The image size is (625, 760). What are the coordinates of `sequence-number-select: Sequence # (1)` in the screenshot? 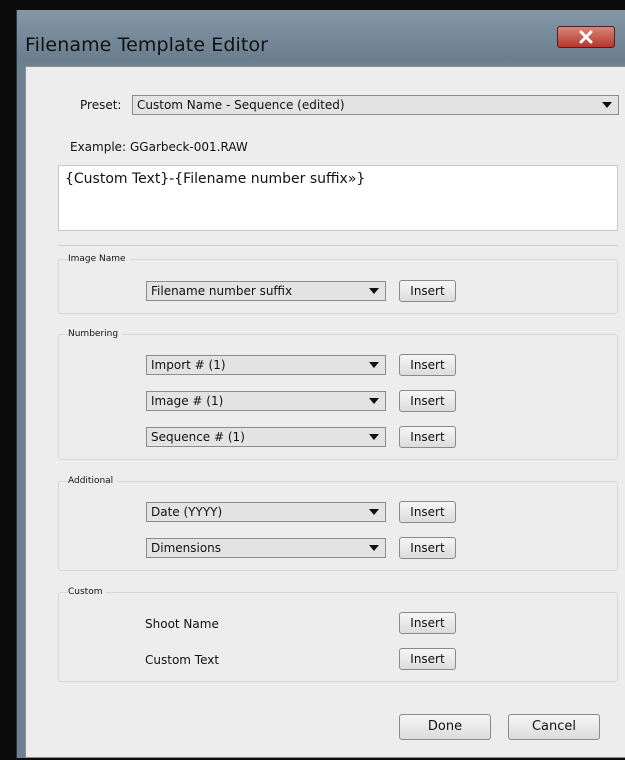 It's located at (266, 437).